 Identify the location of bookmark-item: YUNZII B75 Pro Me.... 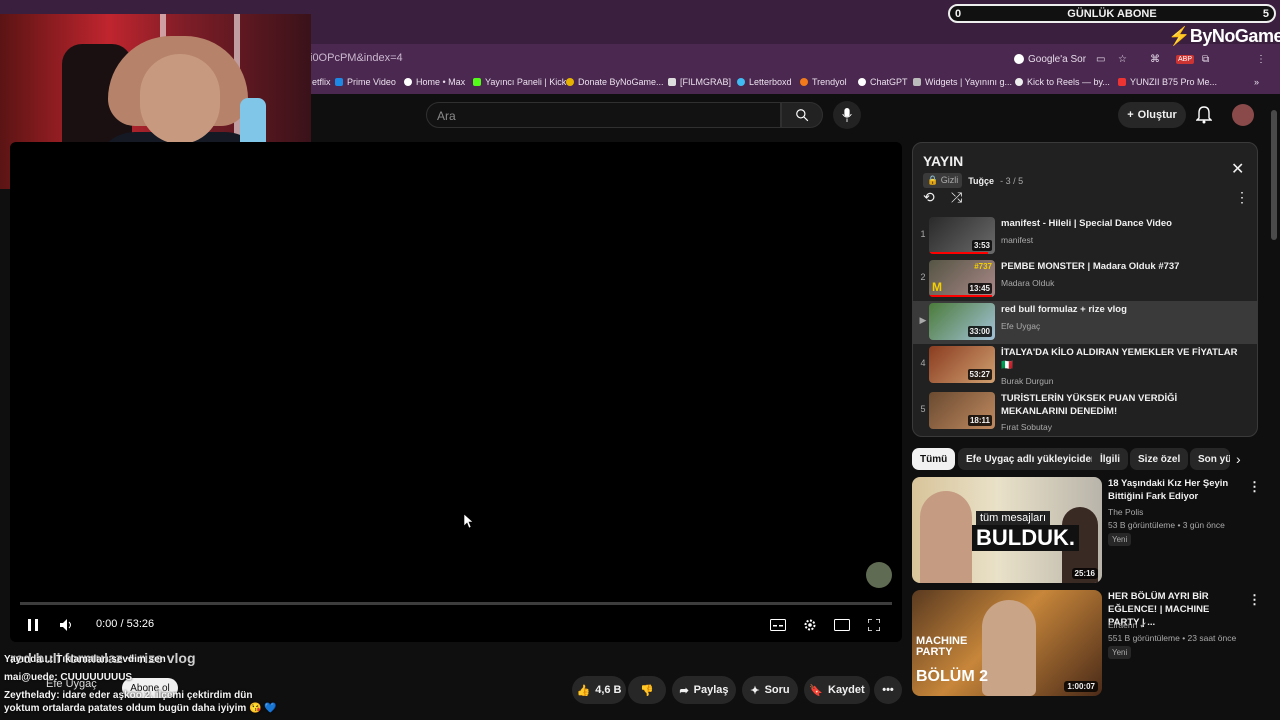
(1167, 82).